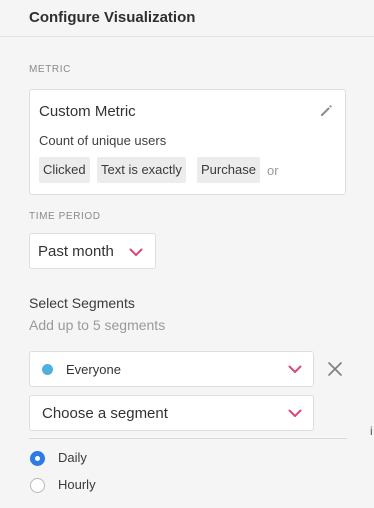 The image size is (374, 508). Describe the element at coordinates (93, 369) in the screenshot. I see `segment-value: Everyone` at that location.